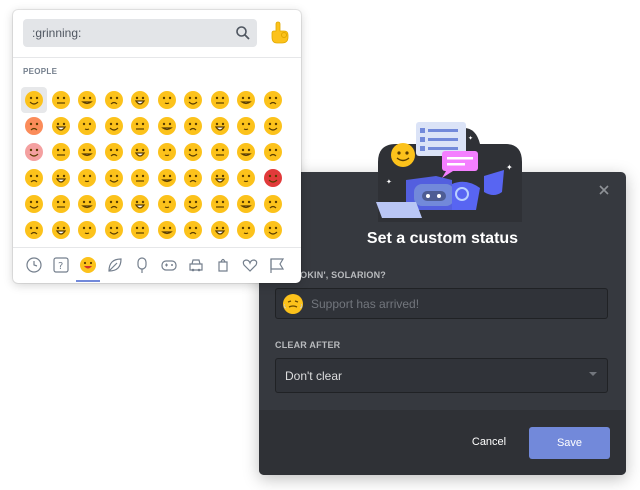 Image resolution: width=640 pixels, height=490 pixels. Describe the element at coordinates (140, 33) in the screenshot. I see `emoji-search-input: :grinning:` at that location.